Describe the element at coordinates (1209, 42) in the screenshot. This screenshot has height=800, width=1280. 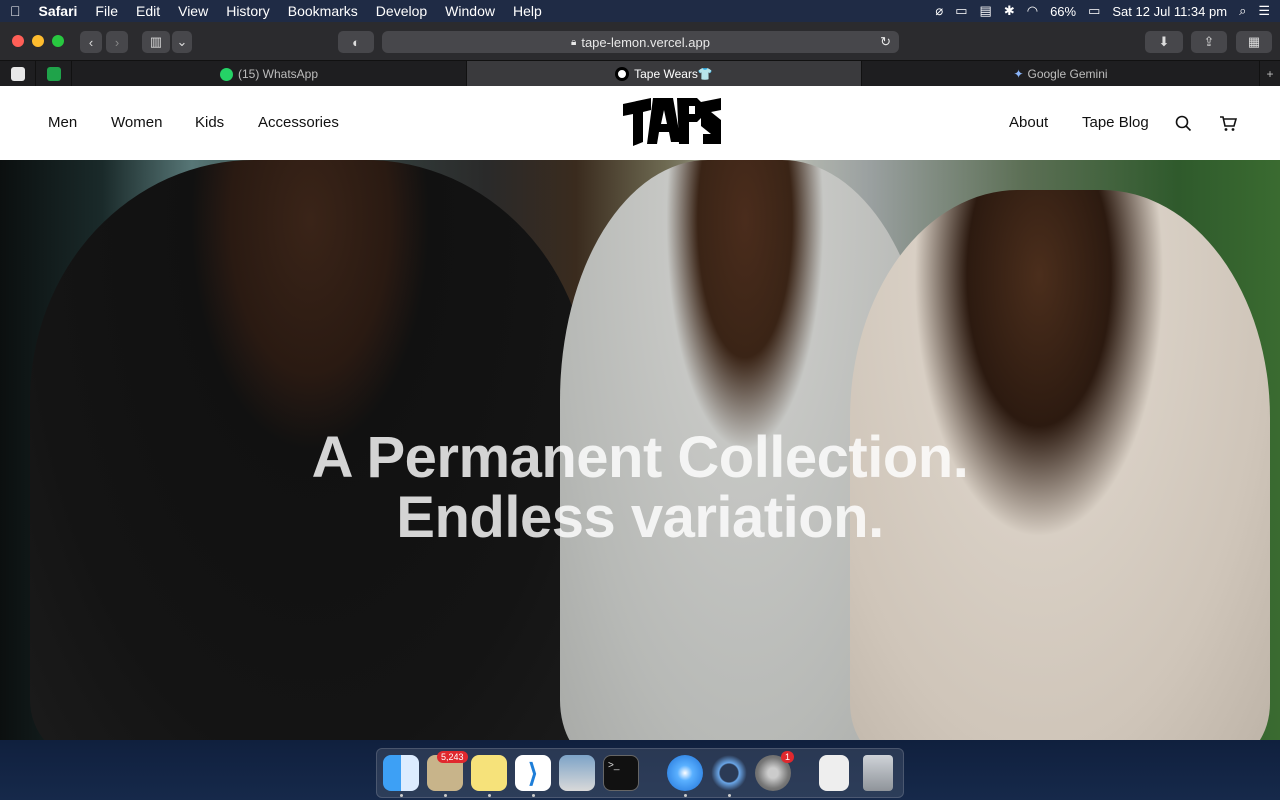
I see `share-icon: ⇪` at that location.